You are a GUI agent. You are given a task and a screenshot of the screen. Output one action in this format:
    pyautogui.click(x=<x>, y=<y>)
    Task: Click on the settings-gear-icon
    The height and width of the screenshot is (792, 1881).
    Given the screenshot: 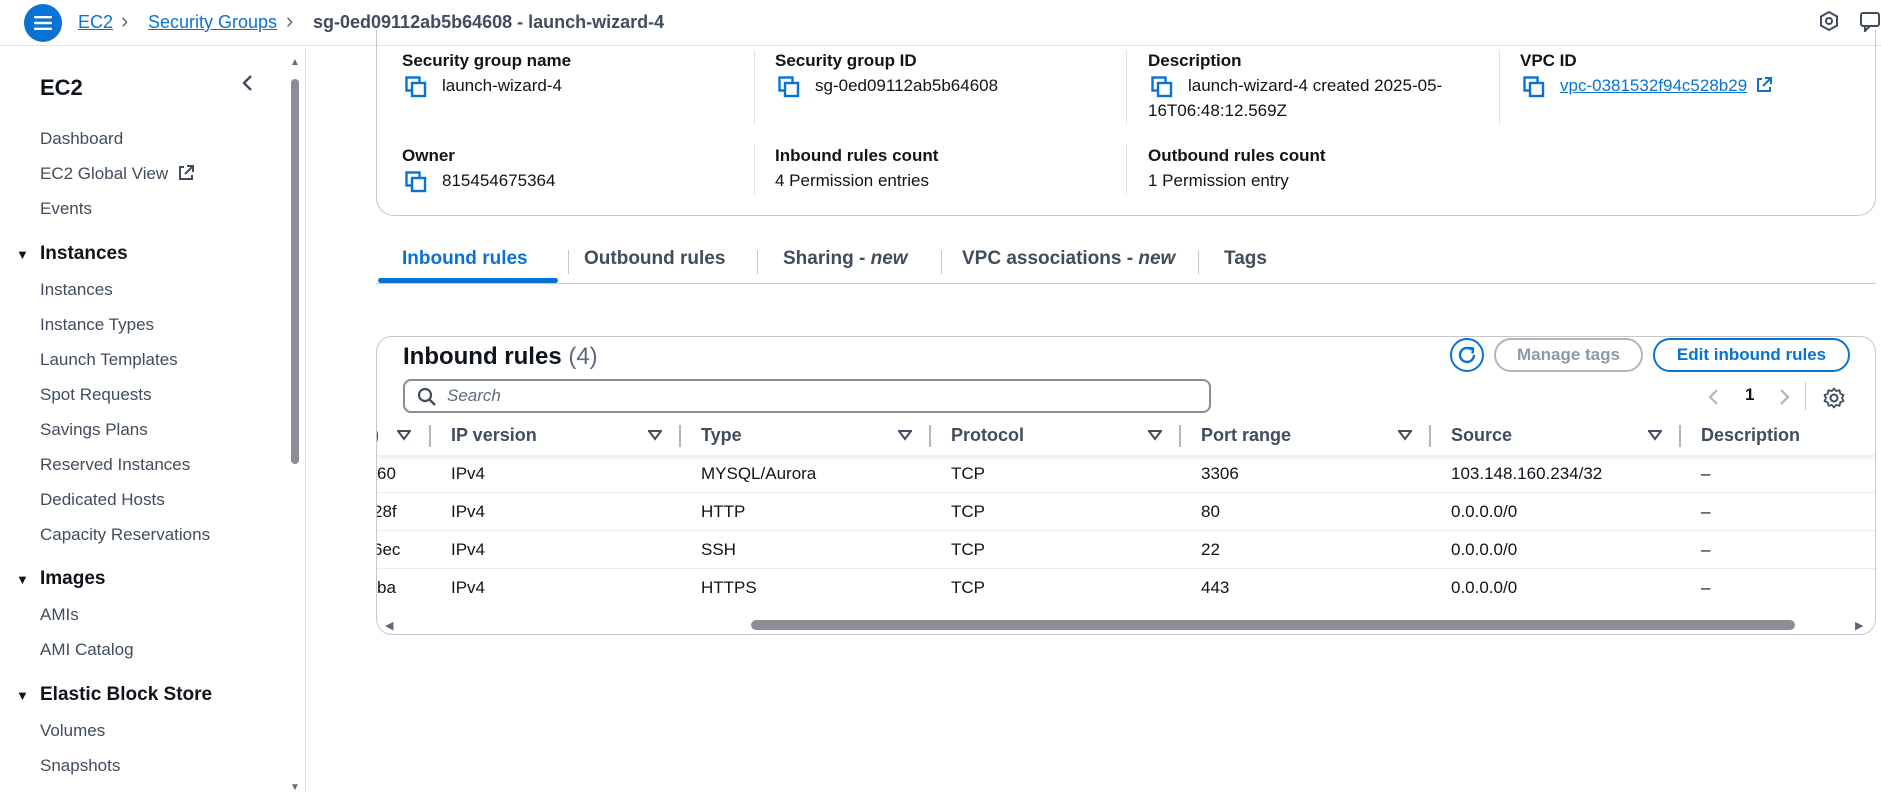 What is the action you would take?
    pyautogui.click(x=1834, y=398)
    